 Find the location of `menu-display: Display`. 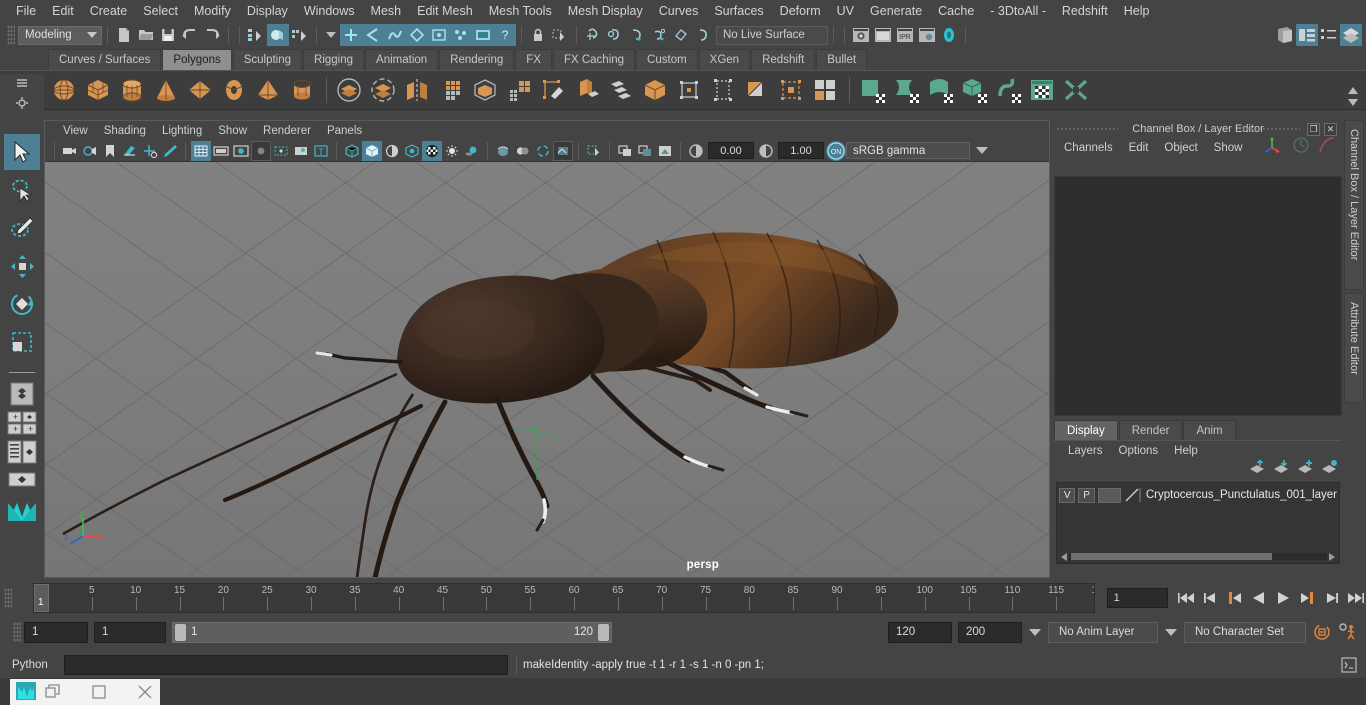

menu-display: Display is located at coordinates (267, 11).